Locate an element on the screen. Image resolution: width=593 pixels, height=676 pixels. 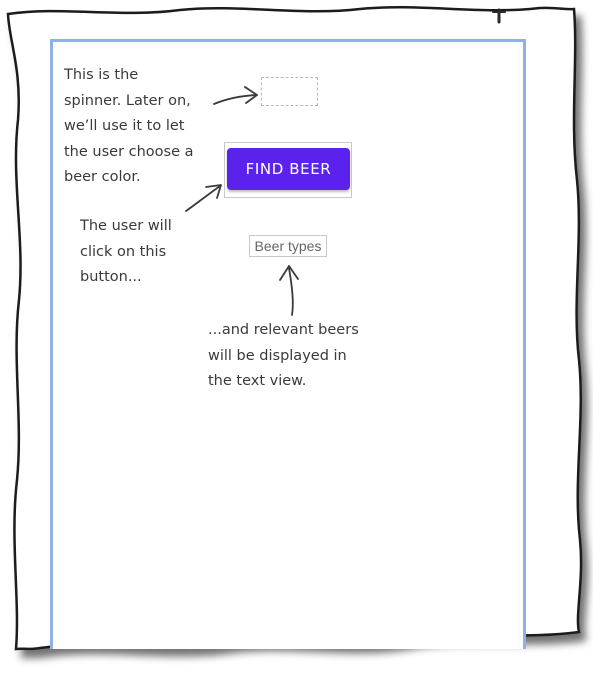
beer-types-text-view: Beer types is located at coordinates (288, 246).